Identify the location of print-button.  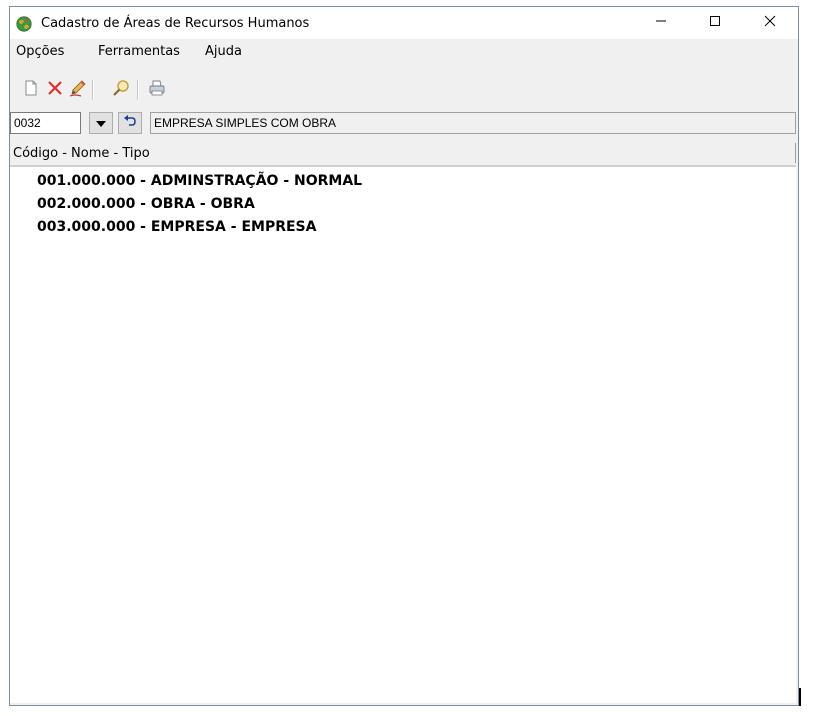
(157, 90).